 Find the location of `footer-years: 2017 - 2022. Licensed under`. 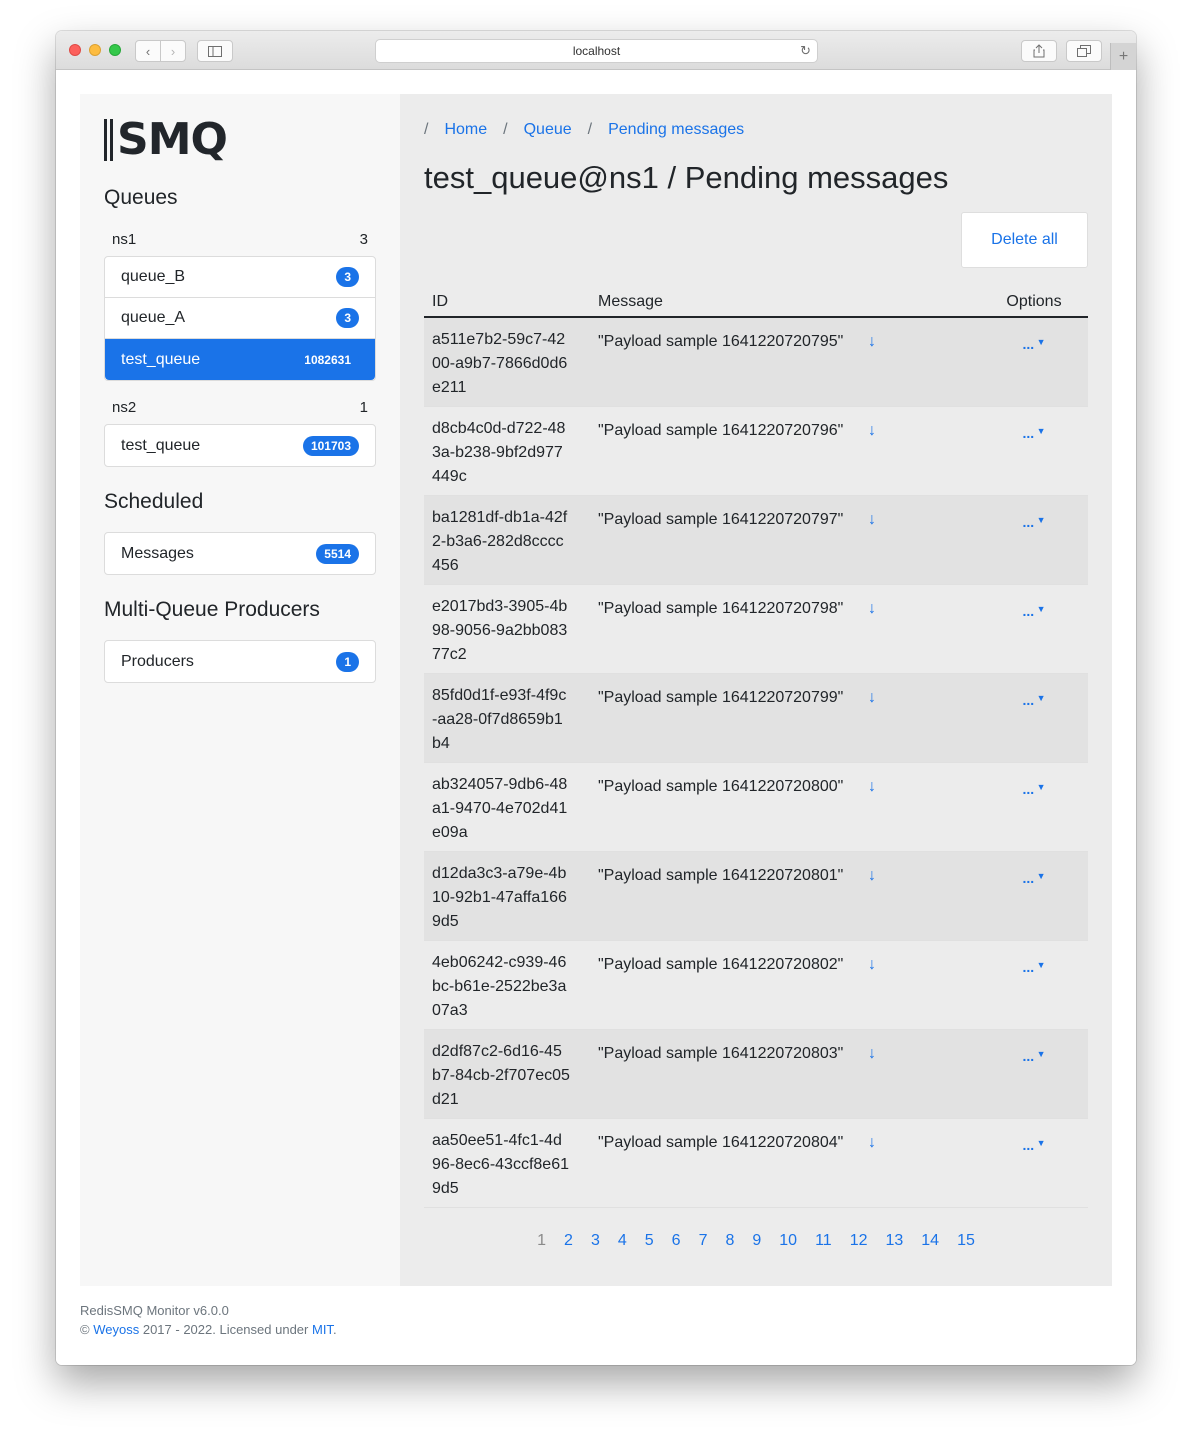

footer-years: 2017 - 2022. Licensed under is located at coordinates (225, 1329).